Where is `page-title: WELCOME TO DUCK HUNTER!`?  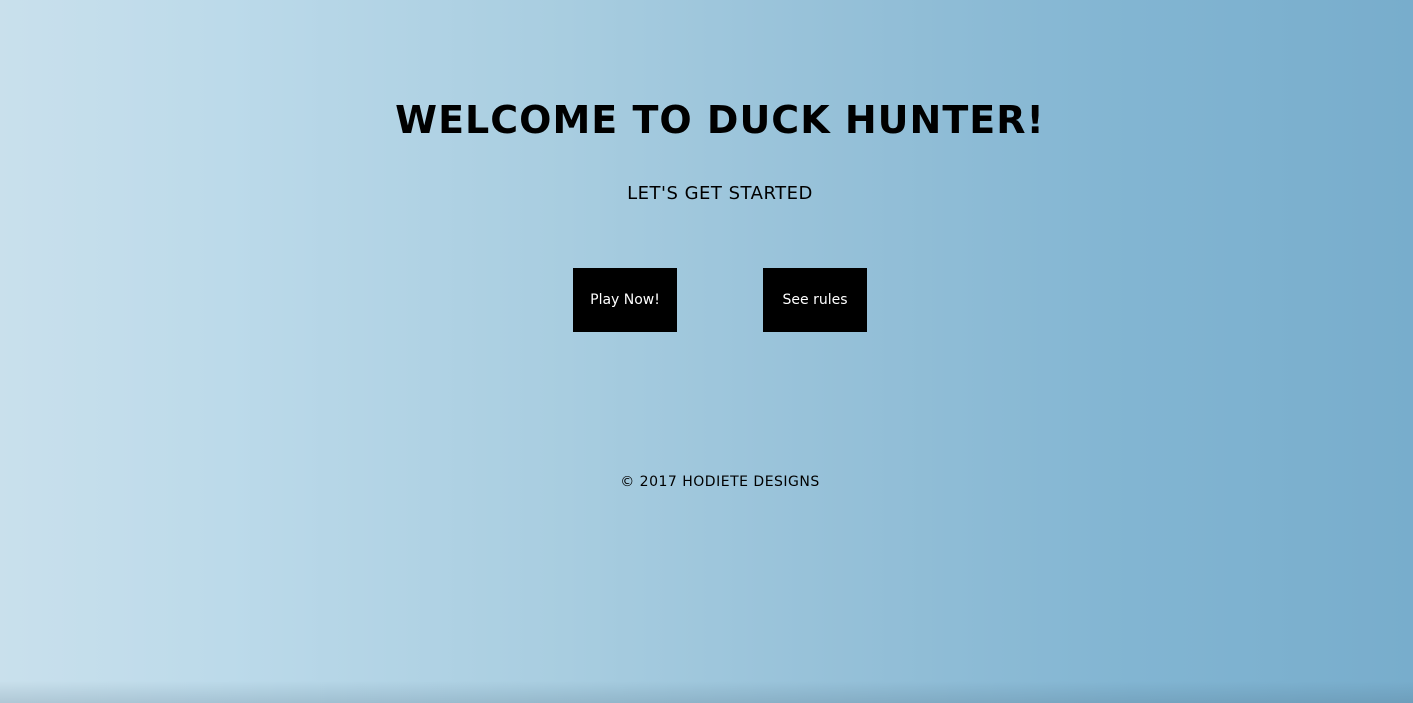 page-title: WELCOME TO DUCK HUNTER! is located at coordinates (720, 120).